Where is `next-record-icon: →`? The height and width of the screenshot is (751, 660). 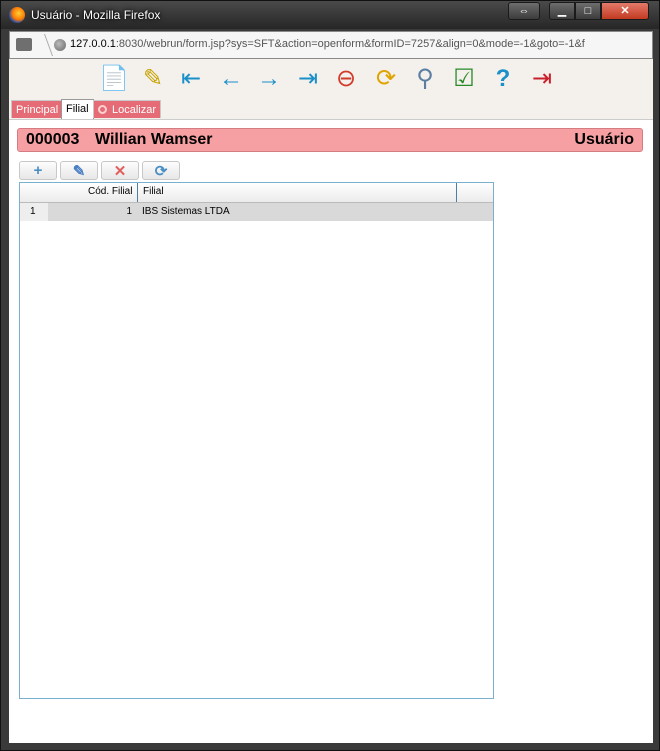
next-record-icon: → is located at coordinates (269, 79).